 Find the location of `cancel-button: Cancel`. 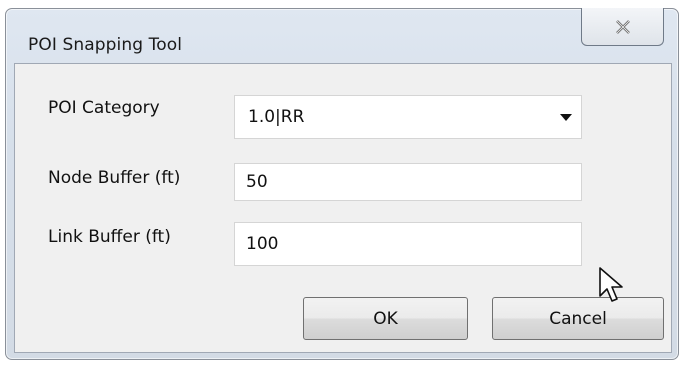

cancel-button: Cancel is located at coordinates (578, 318).